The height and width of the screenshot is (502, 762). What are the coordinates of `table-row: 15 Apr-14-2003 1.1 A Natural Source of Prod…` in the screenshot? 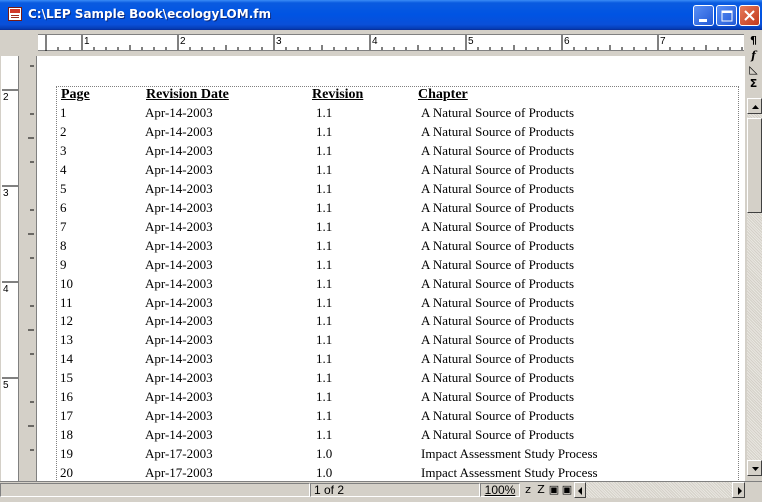 It's located at (386, 379).